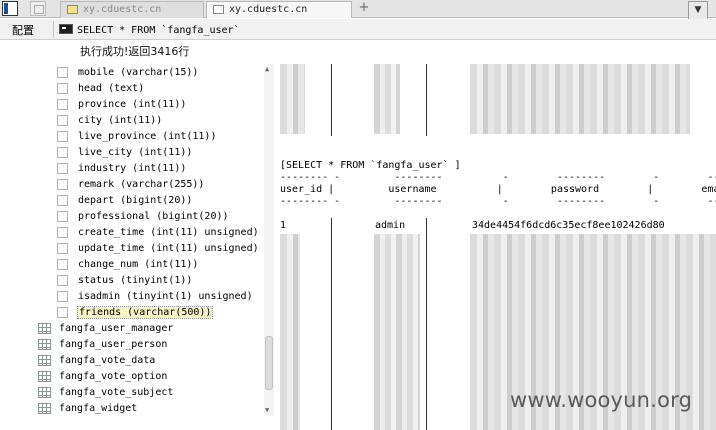 The height and width of the screenshot is (430, 716). What do you see at coordinates (153, 216) in the screenshot?
I see `tree-field-label: professional (bigint(20))` at bounding box center [153, 216].